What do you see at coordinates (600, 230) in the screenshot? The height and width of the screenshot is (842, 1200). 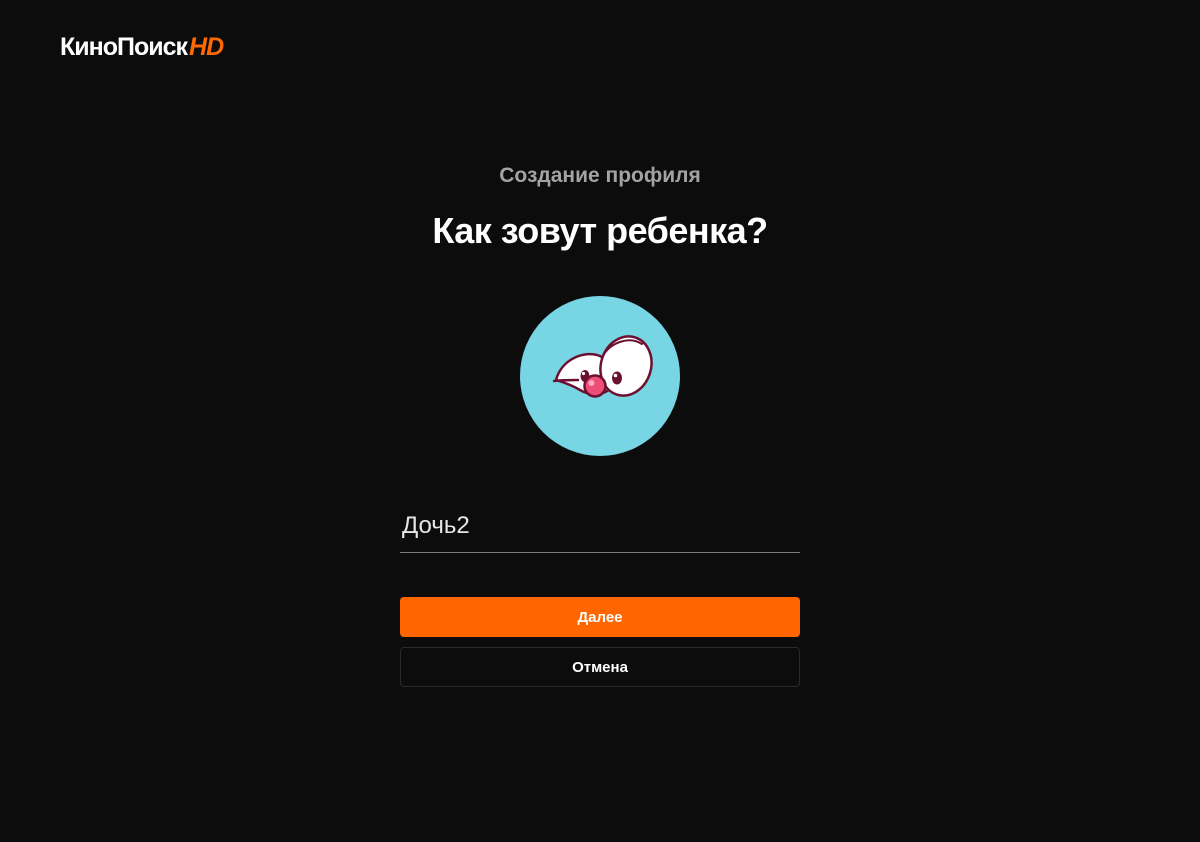 I see `page-title: Как зовут ребенка?` at bounding box center [600, 230].